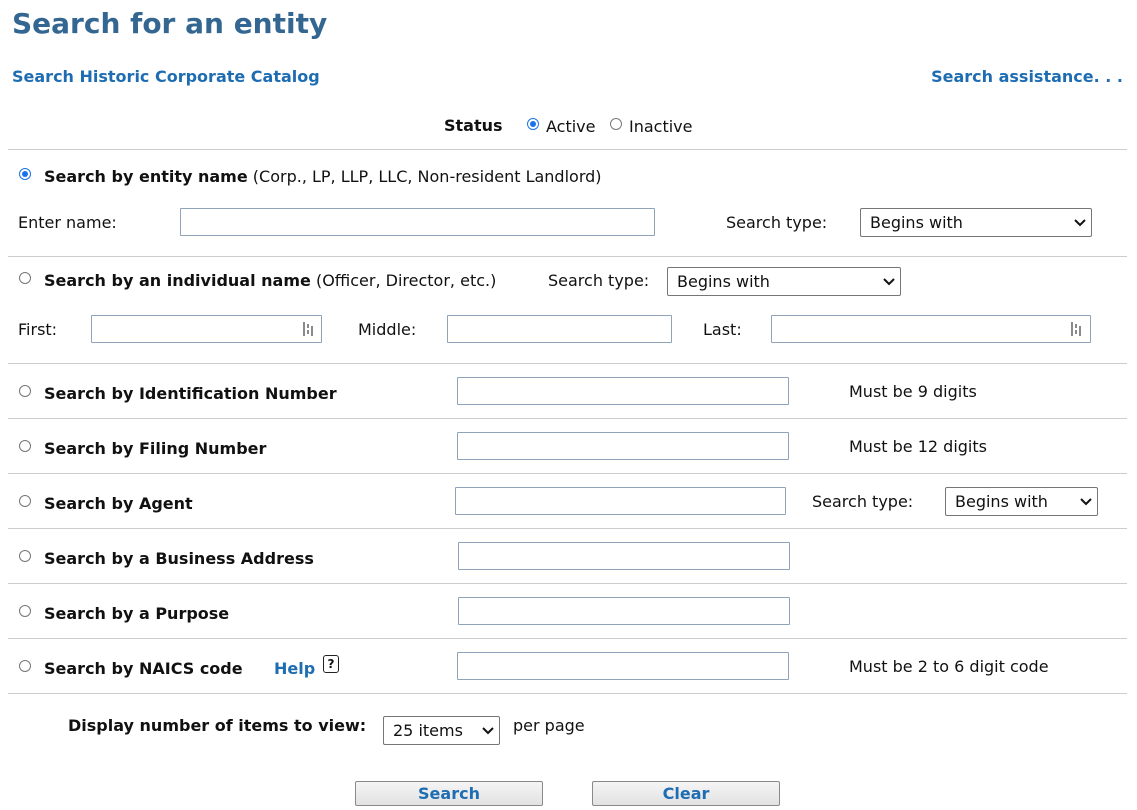  Describe the element at coordinates (206, 329) in the screenshot. I see `first-name-input` at that location.